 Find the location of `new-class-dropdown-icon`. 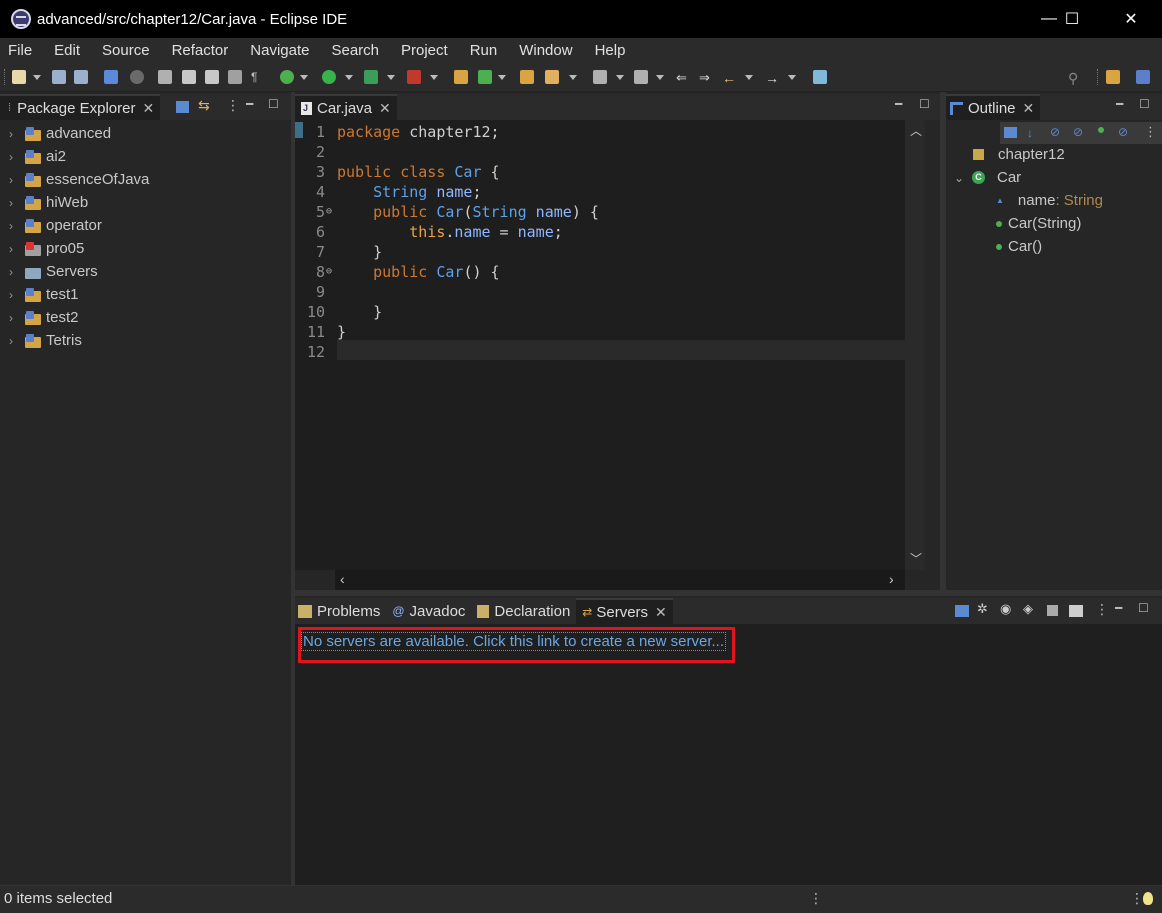

new-class-dropdown-icon is located at coordinates (502, 77).